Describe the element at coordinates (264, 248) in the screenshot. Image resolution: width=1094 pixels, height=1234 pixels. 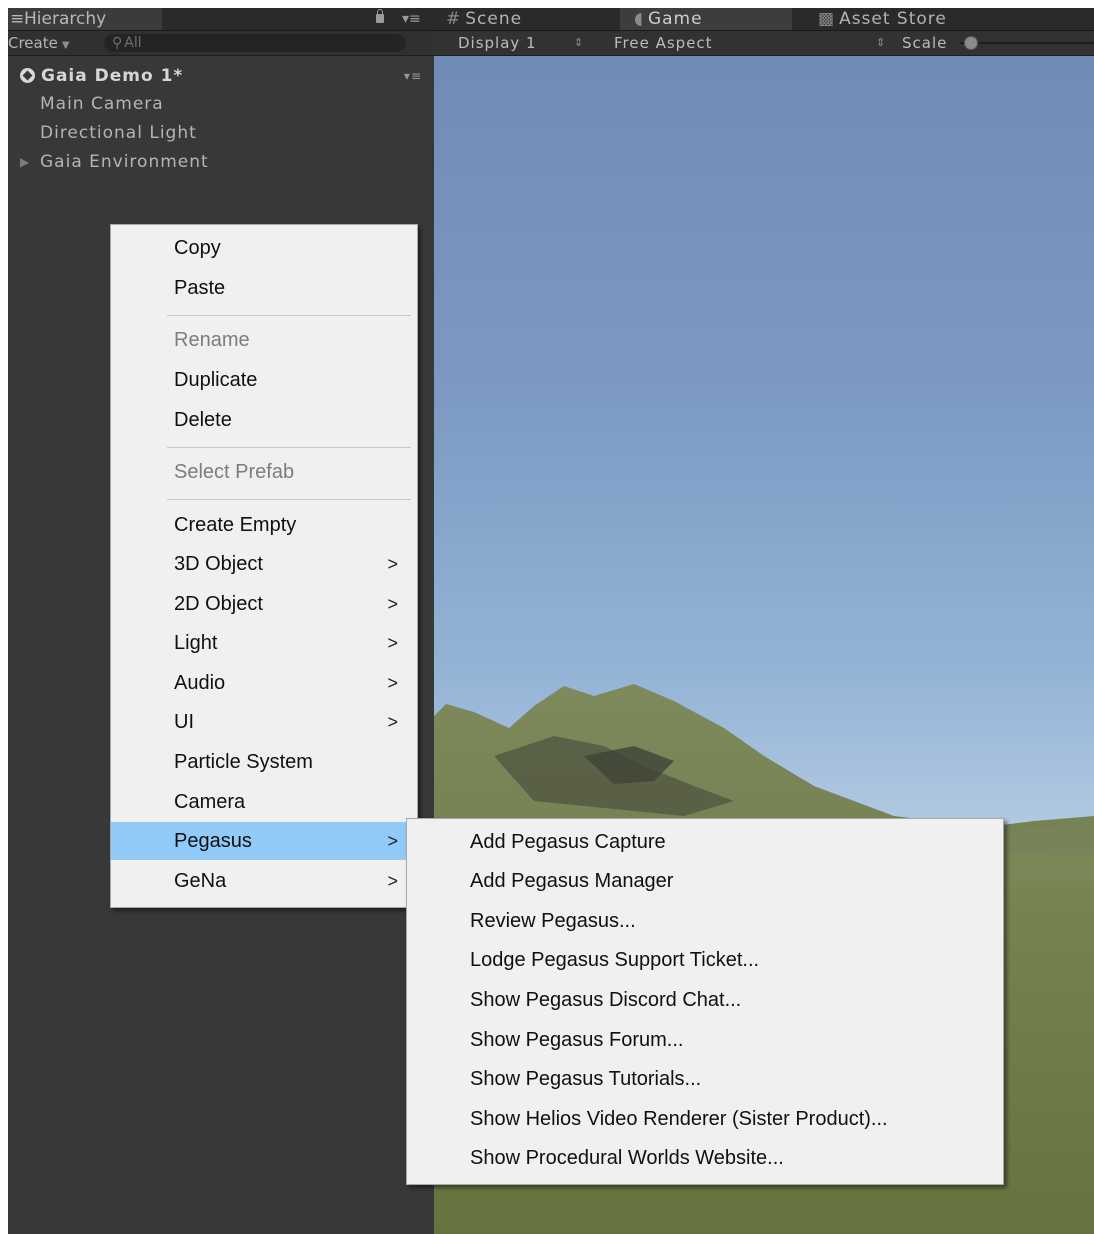
I see `menu-item-copy: Copy` at that location.